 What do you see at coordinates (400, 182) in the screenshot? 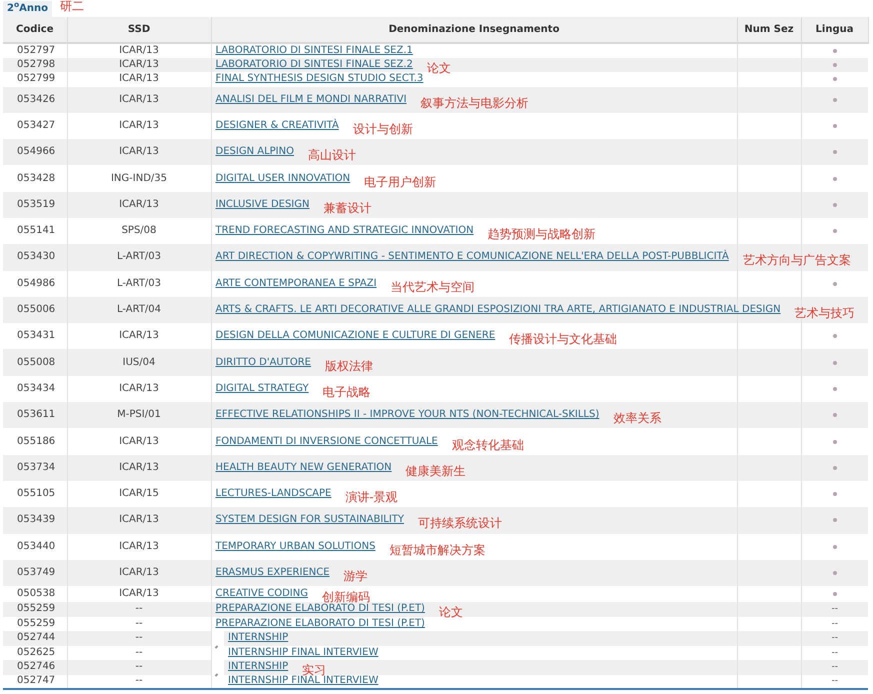
I see `annotation: 电子用户创新` at bounding box center [400, 182].